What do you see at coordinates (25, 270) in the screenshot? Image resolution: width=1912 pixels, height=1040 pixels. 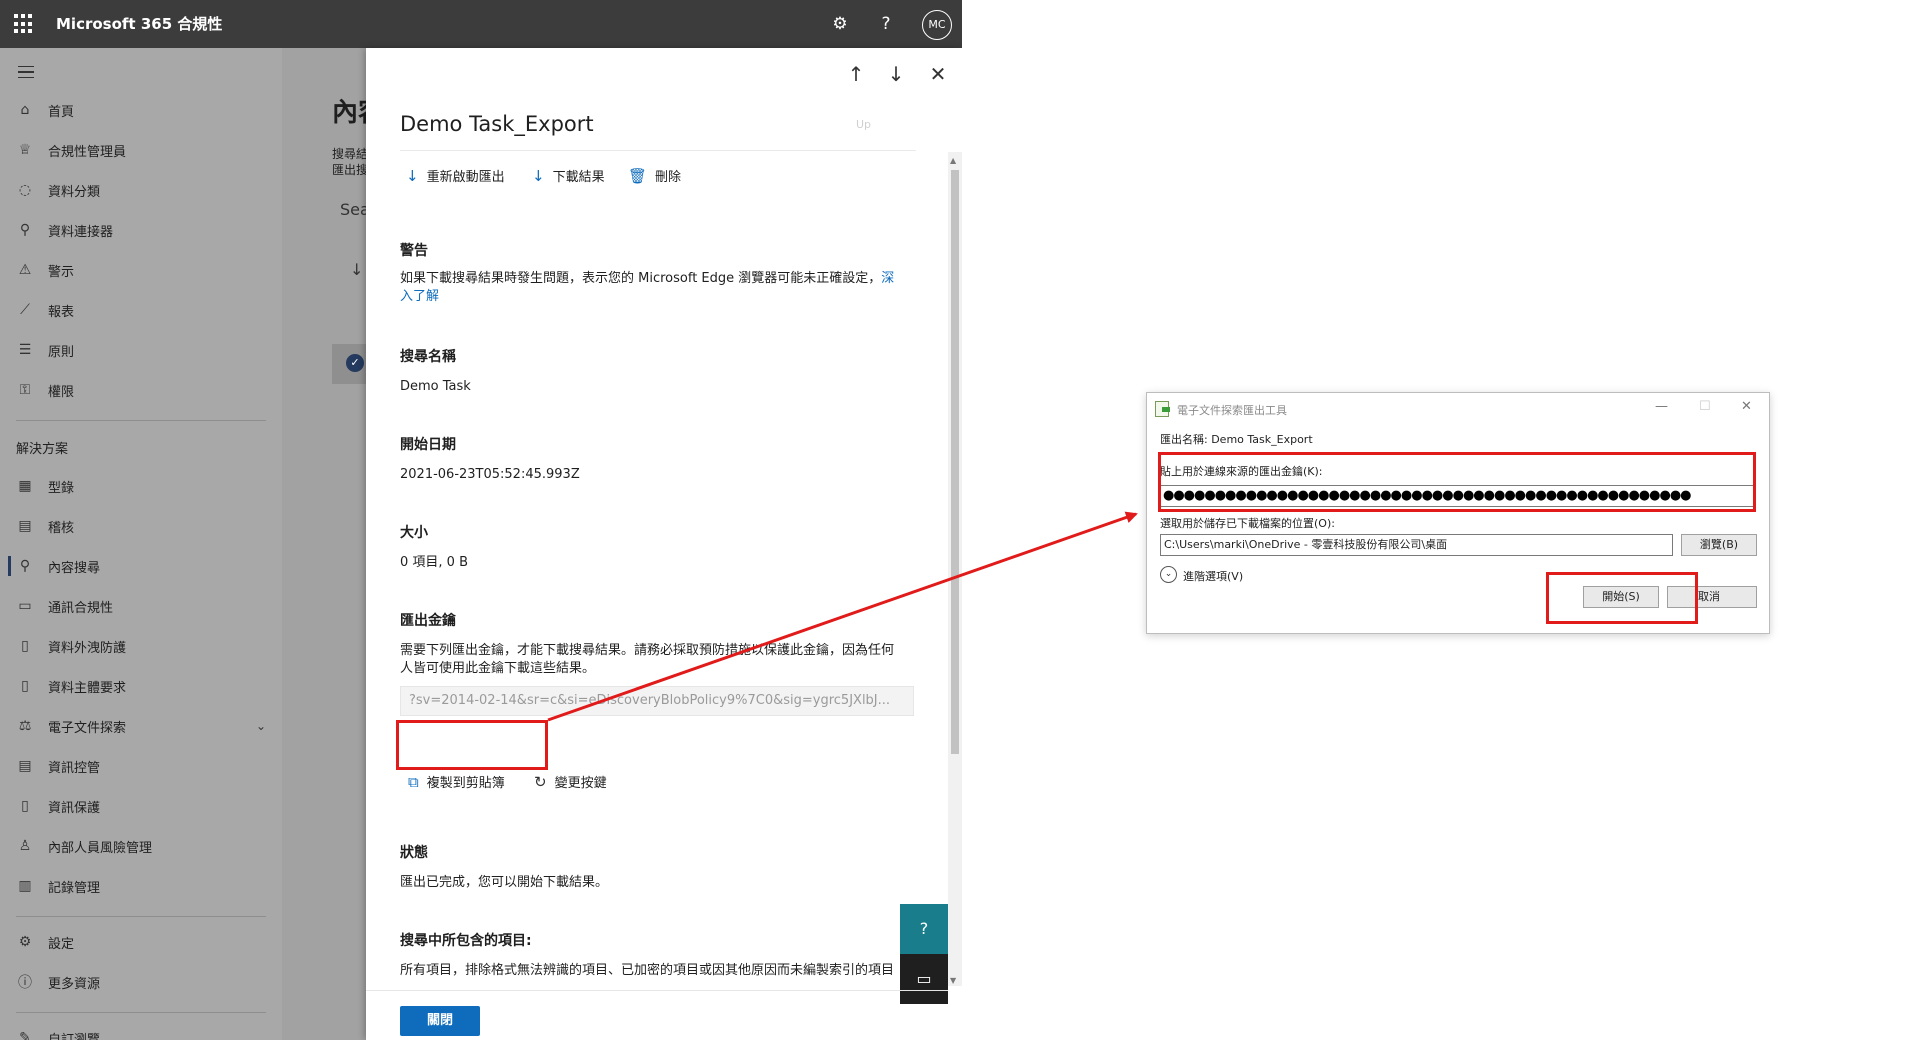 I see `alert-icon: ⚠` at bounding box center [25, 270].